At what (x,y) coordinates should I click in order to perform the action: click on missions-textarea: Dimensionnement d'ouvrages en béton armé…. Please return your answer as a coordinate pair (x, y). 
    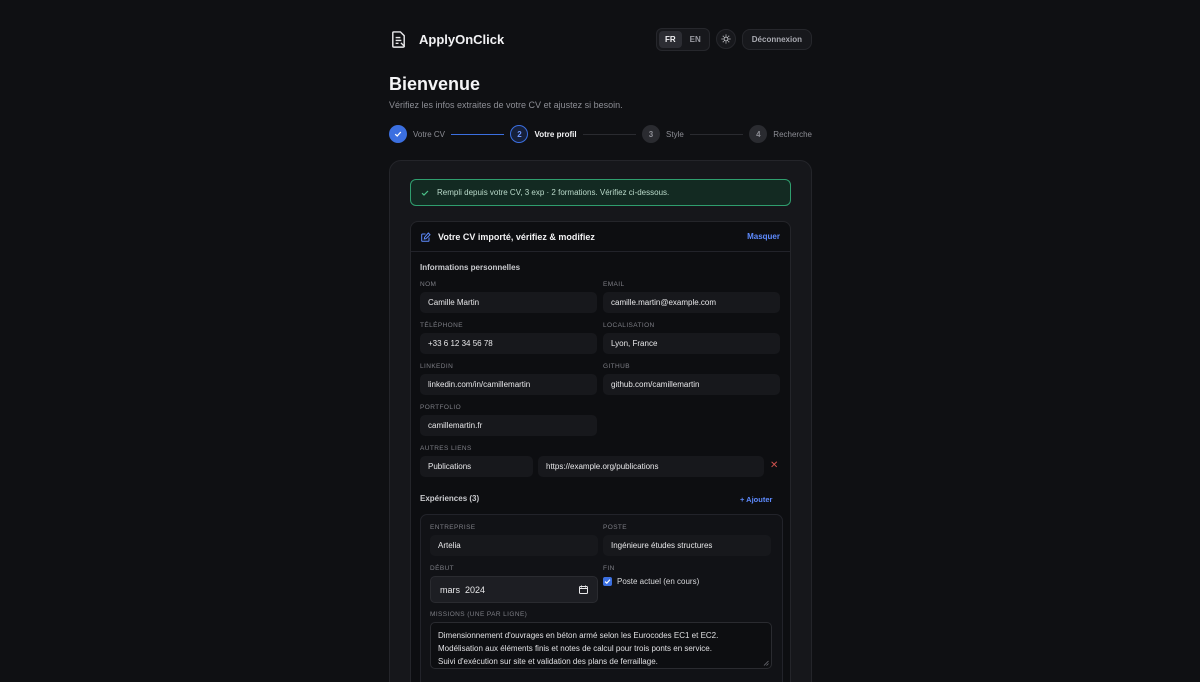
    Looking at the image, I should click on (601, 645).